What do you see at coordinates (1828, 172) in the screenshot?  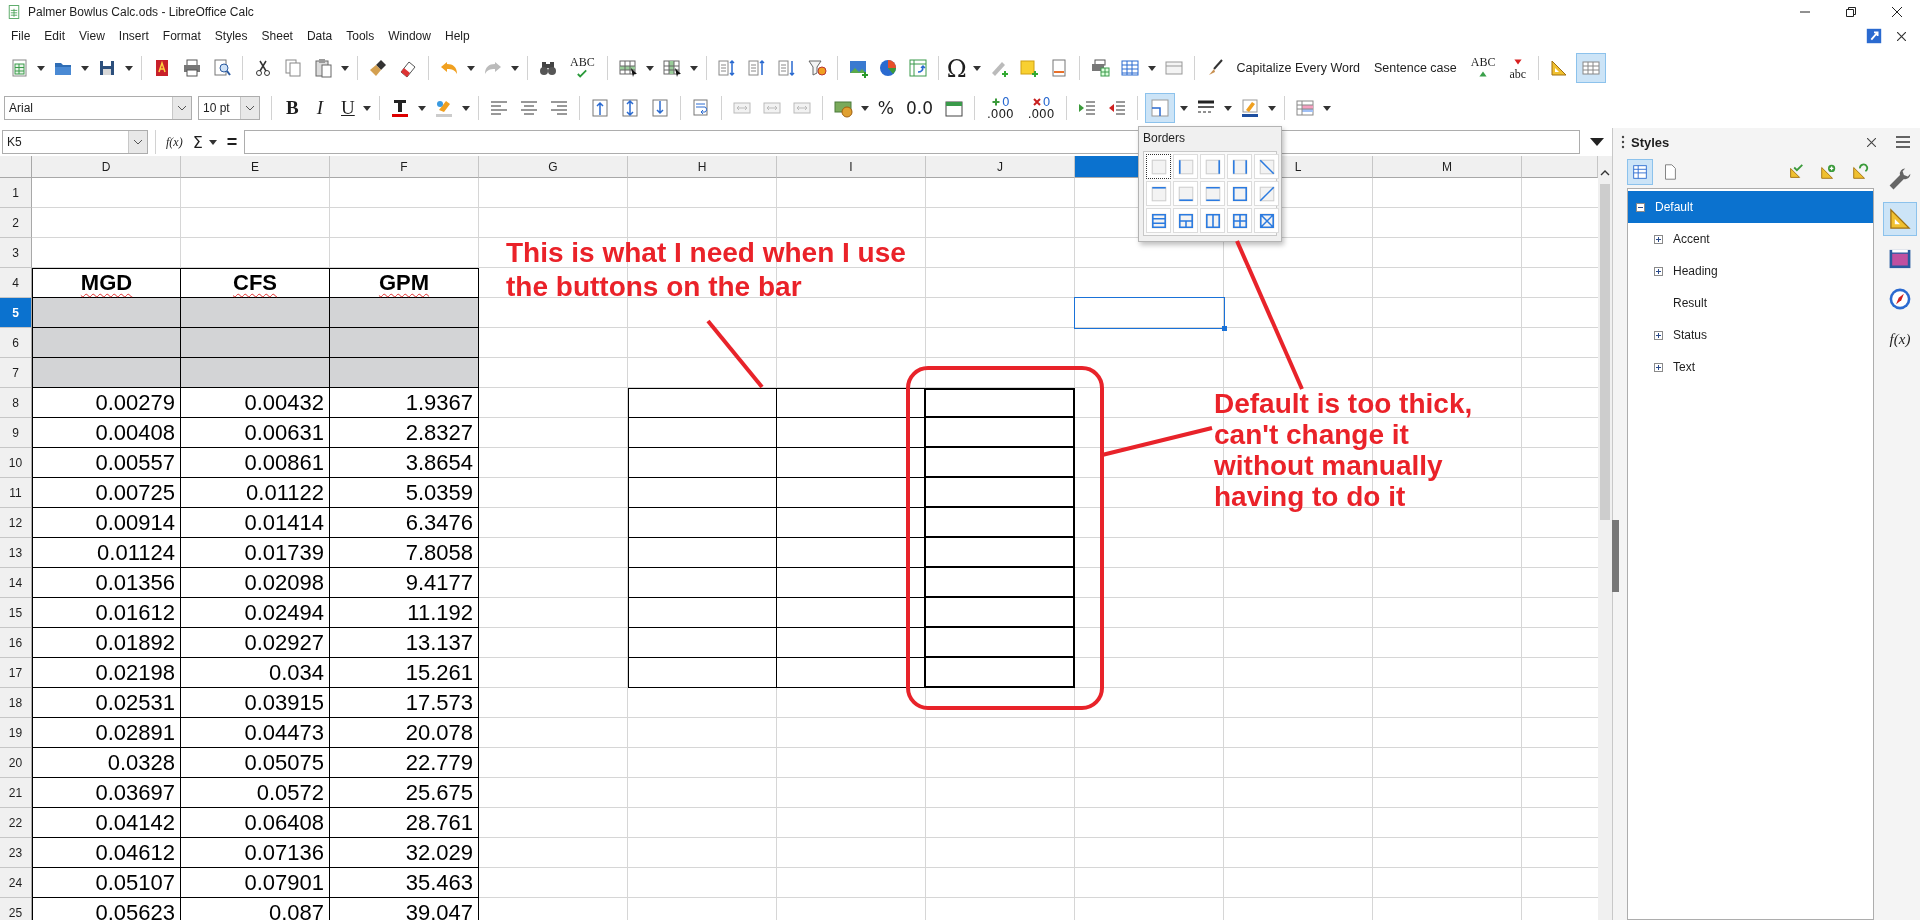 I see `new-style-icon` at bounding box center [1828, 172].